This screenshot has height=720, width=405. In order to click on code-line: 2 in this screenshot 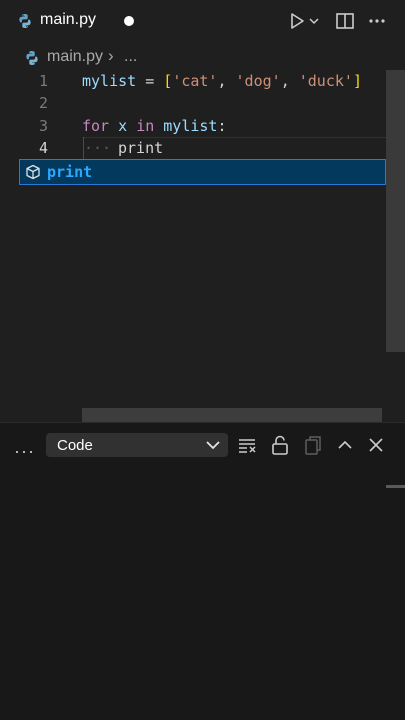, I will do `click(193, 103)`.